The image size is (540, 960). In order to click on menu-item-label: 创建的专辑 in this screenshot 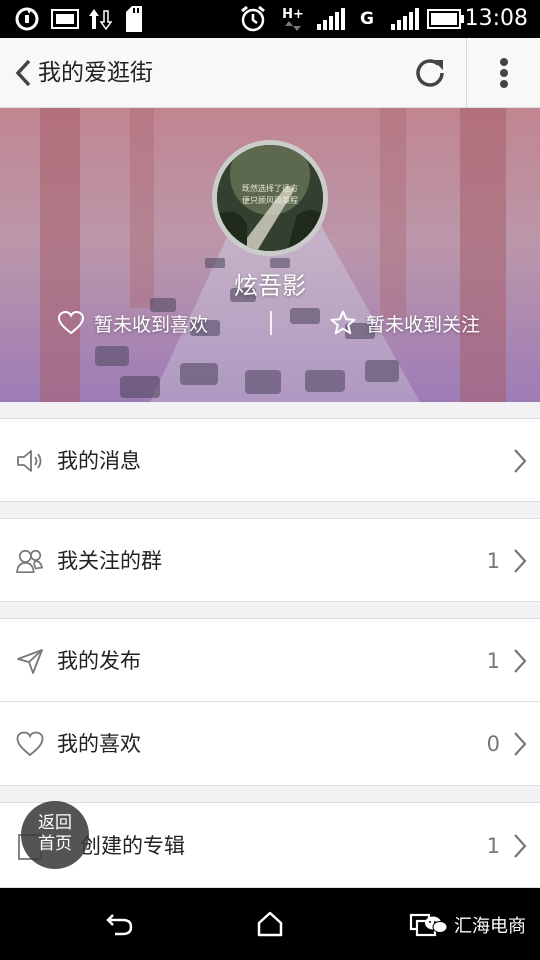, I will do `click(132, 846)`.